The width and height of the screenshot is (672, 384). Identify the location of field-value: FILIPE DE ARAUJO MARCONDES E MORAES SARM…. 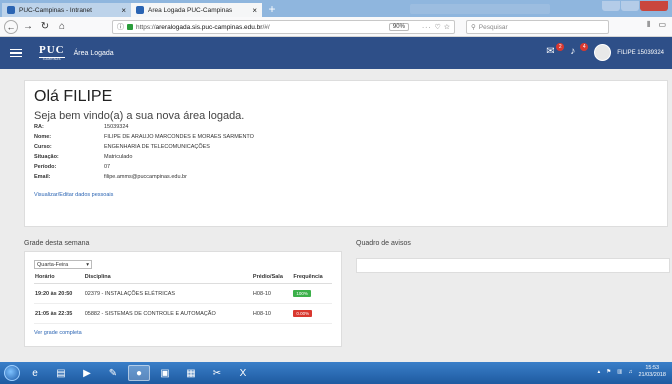
(179, 136).